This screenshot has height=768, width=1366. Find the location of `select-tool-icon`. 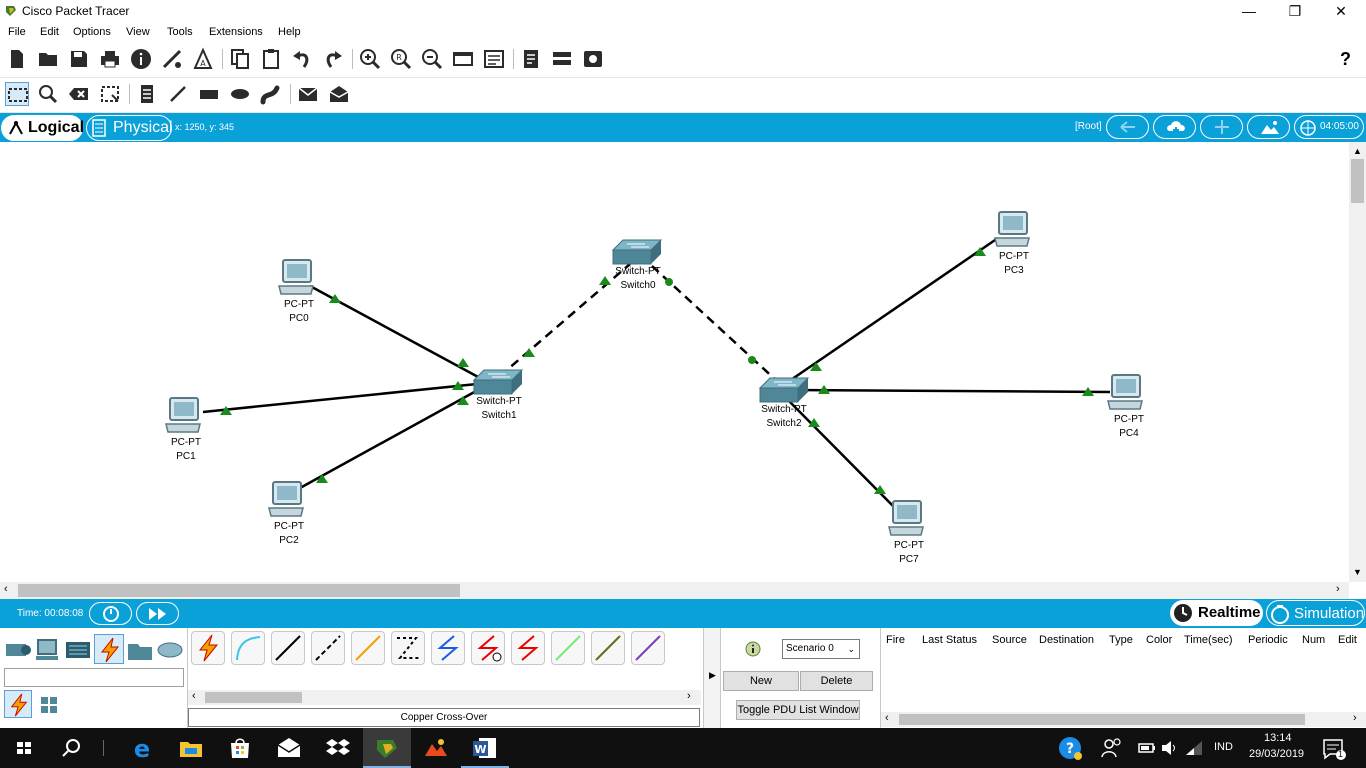

select-tool-icon is located at coordinates (17, 94).